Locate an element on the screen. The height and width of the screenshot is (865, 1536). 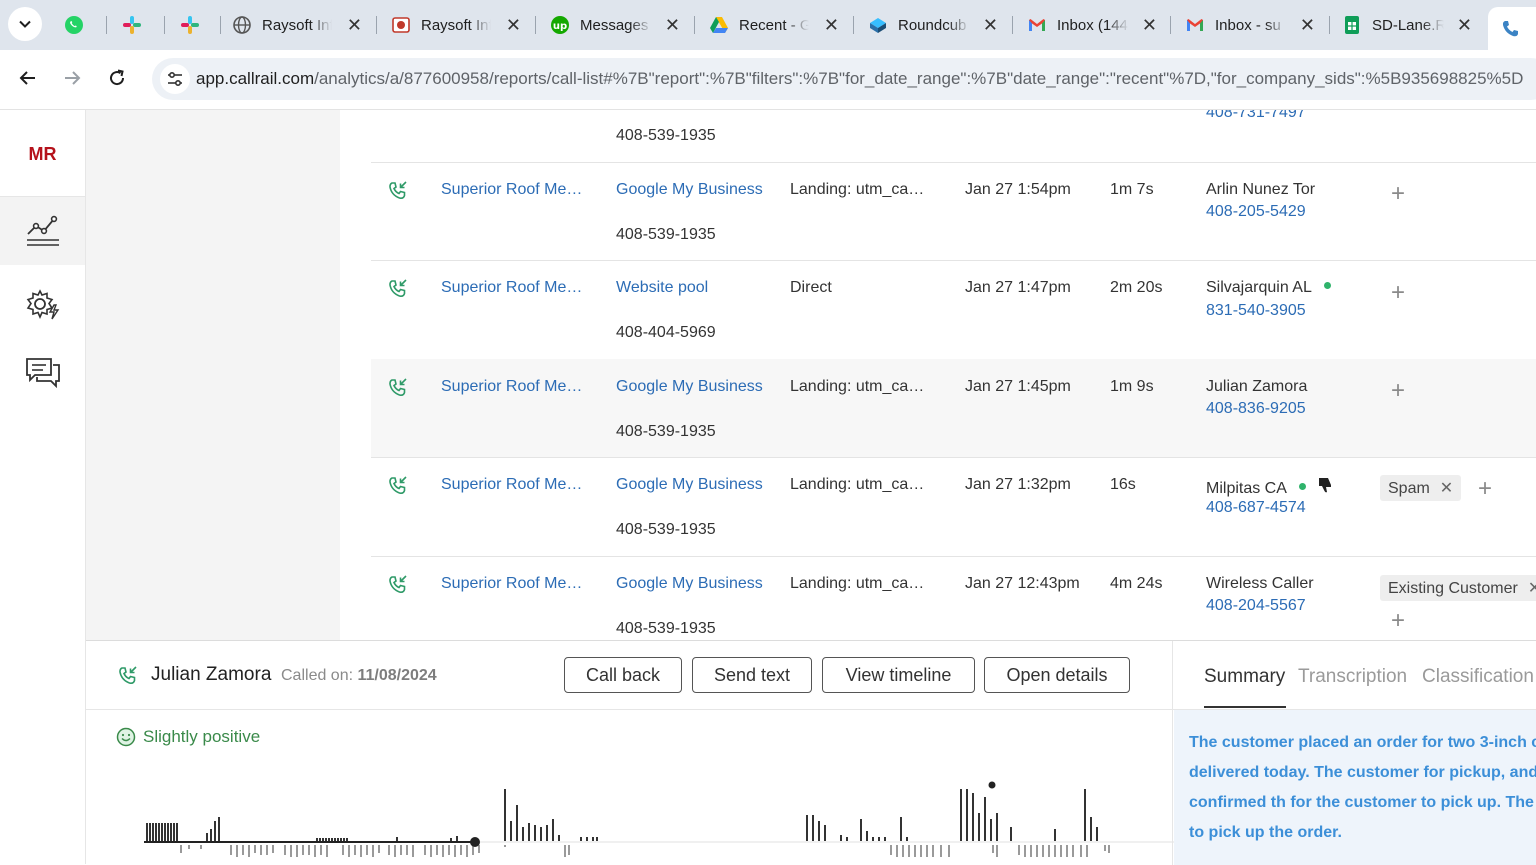
tab-classification: Classification is located at coordinates (1478, 677).